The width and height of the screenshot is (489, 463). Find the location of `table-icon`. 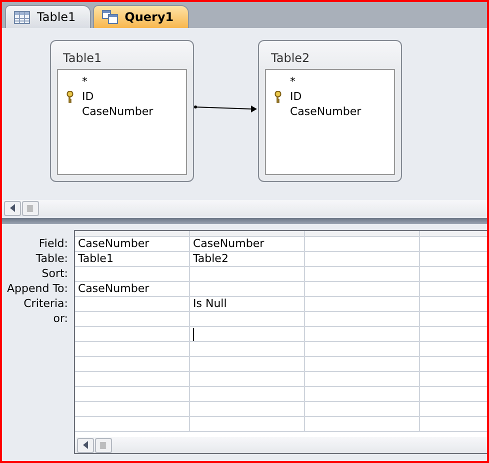

table-icon is located at coordinates (22, 17).